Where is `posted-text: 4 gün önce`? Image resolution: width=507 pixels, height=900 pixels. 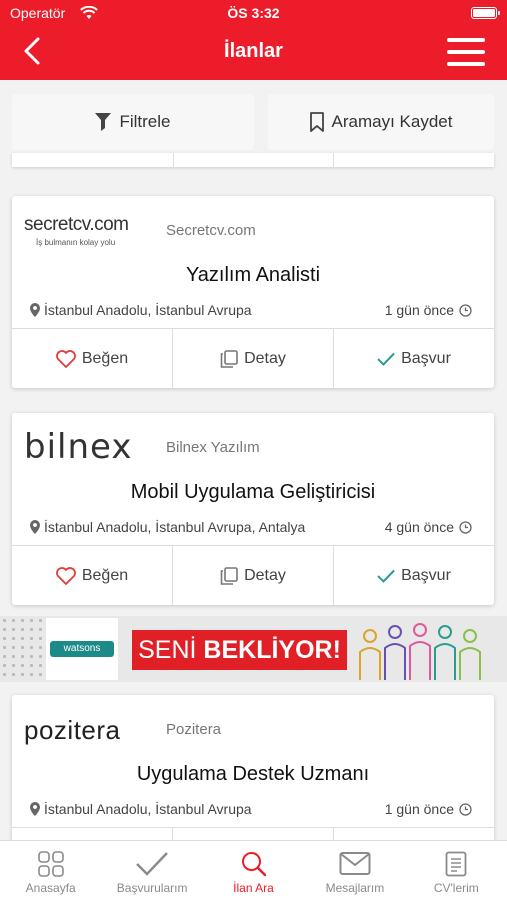
posted-text: 4 gün önce is located at coordinates (419, 527).